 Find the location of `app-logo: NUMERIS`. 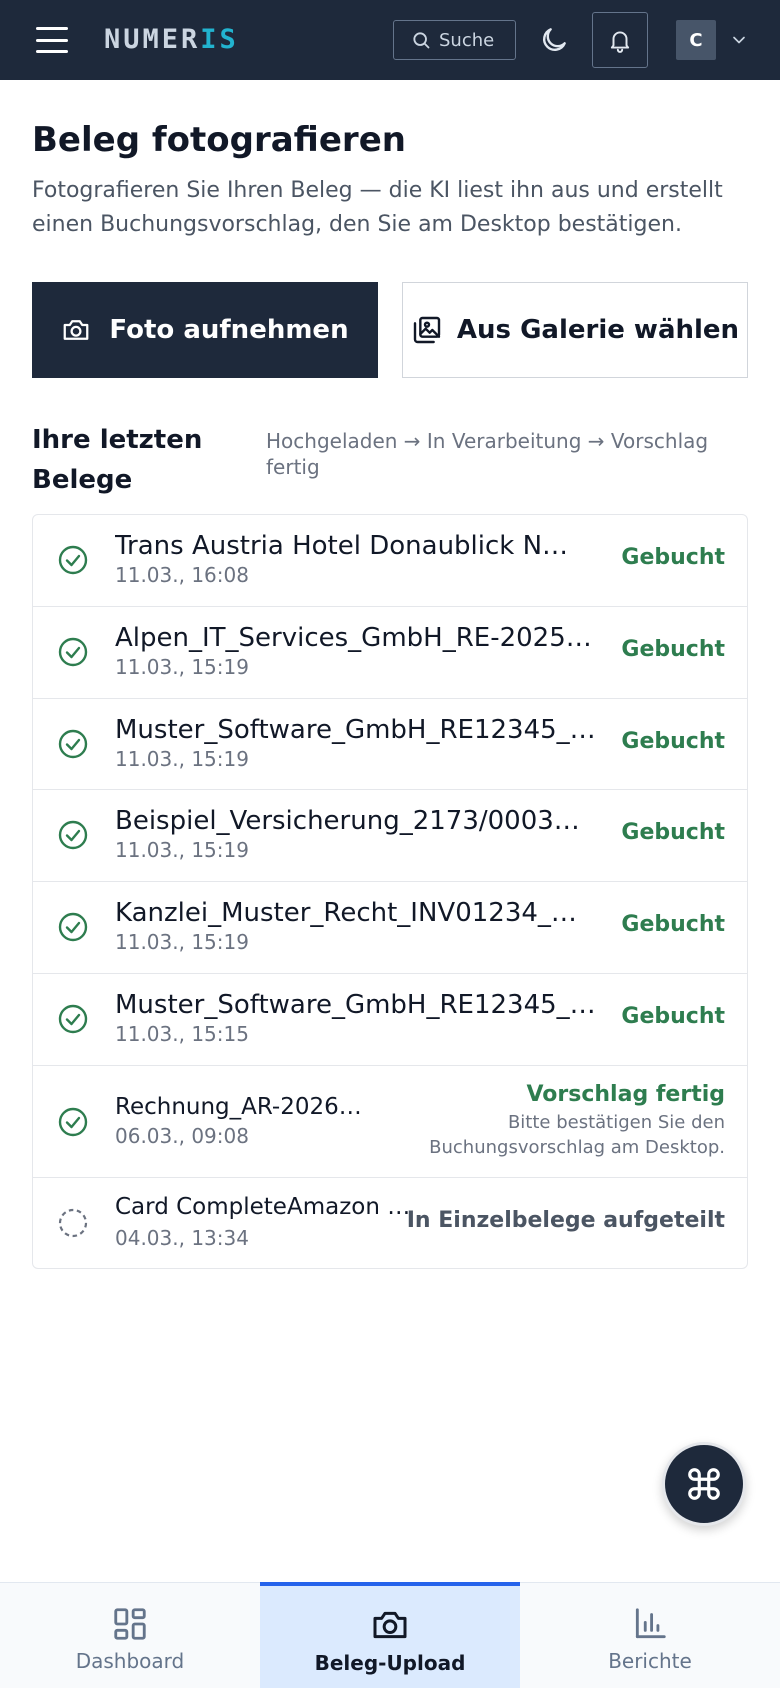

app-logo: NUMERIS is located at coordinates (171, 40).